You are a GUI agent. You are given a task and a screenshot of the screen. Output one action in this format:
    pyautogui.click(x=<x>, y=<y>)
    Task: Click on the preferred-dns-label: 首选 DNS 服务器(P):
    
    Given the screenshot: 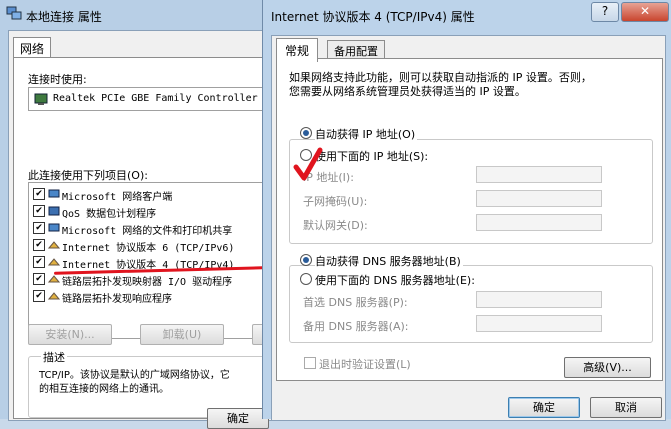 What is the action you would take?
    pyautogui.click(x=355, y=302)
    